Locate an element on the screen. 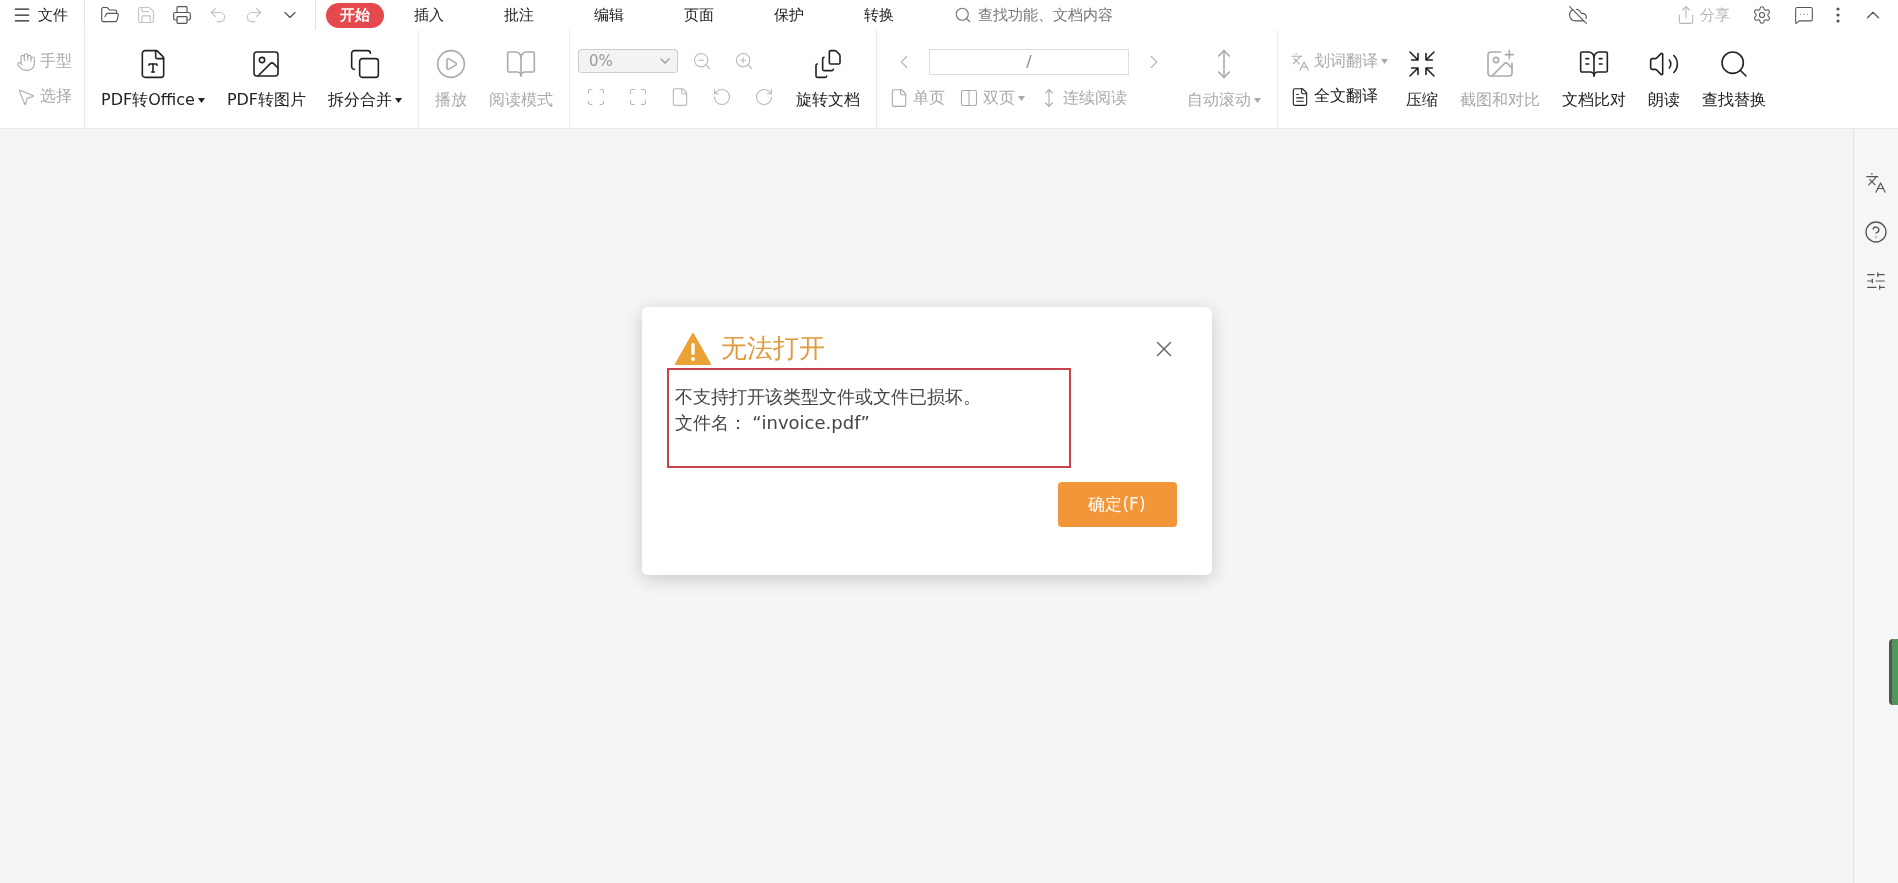 The image size is (1898, 883). pages-icon is located at coordinates (365, 63).